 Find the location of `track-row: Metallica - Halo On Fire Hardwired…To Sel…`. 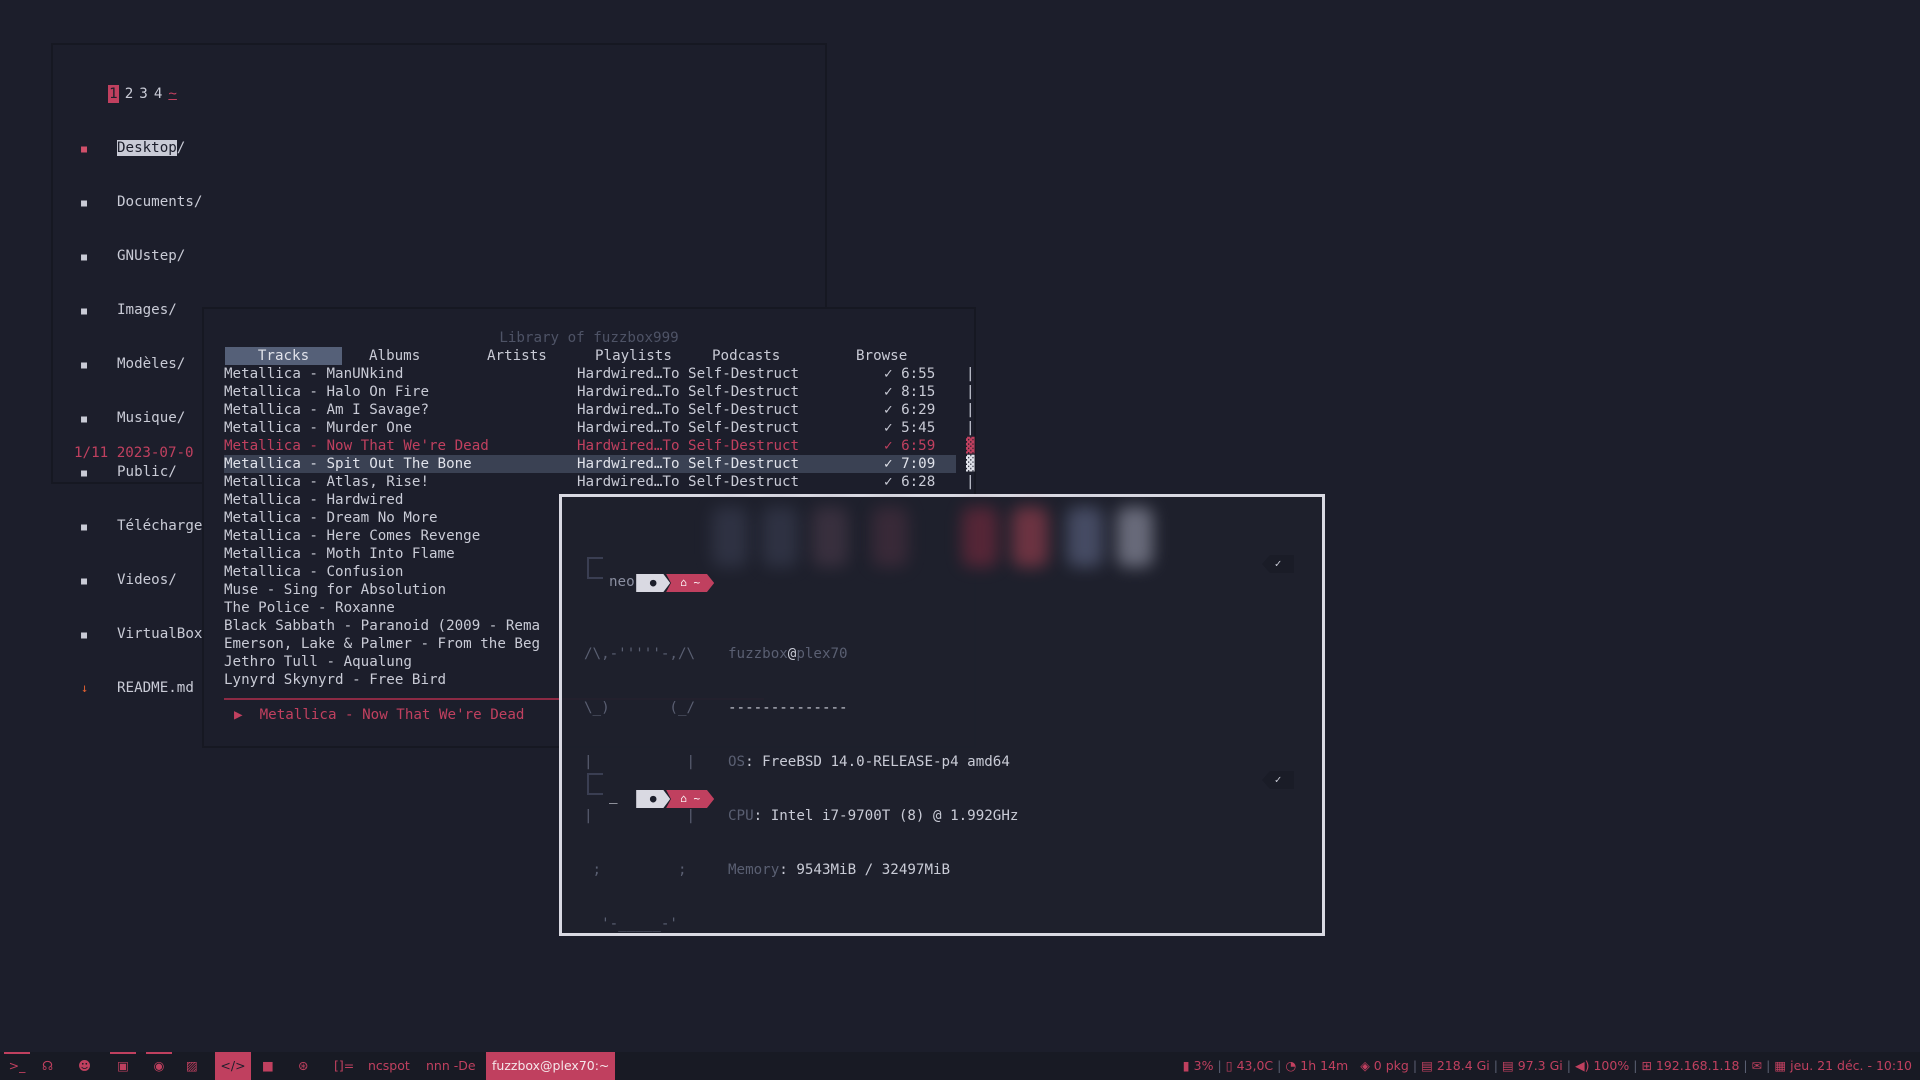

track-row: Metallica - Halo On Fire Hardwired…To Sel… is located at coordinates (601, 392).